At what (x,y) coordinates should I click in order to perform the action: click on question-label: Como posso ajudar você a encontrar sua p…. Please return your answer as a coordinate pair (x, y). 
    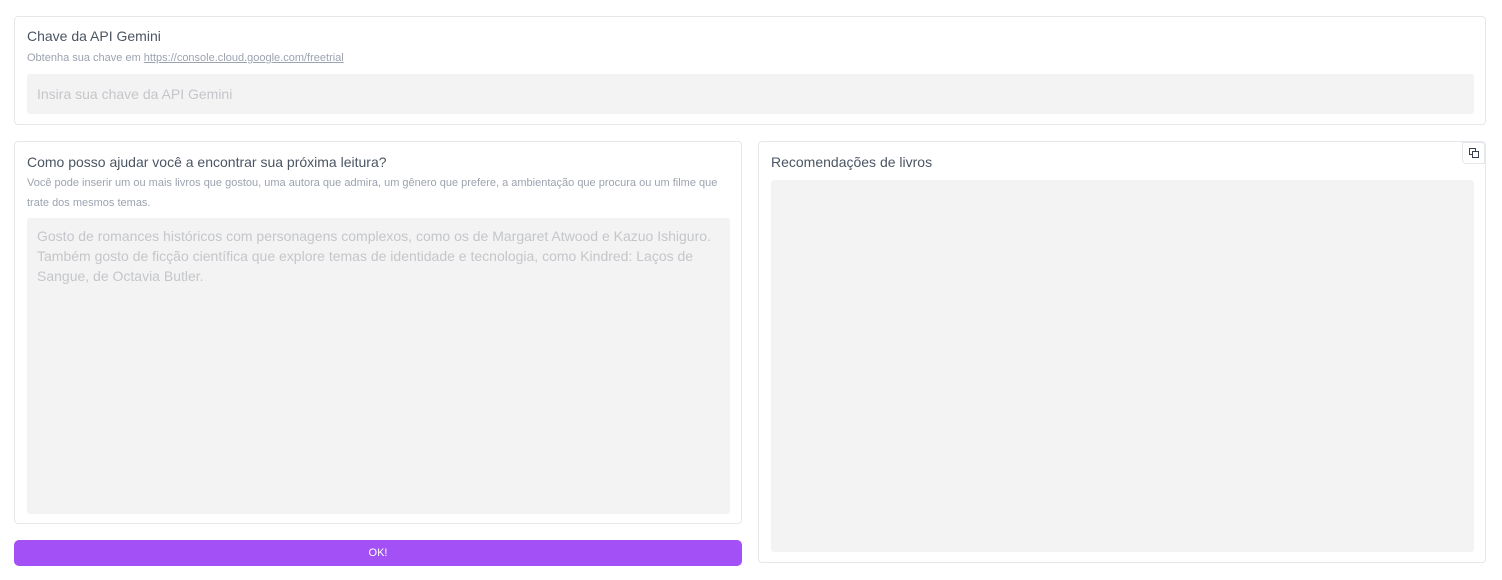
    Looking at the image, I should click on (207, 162).